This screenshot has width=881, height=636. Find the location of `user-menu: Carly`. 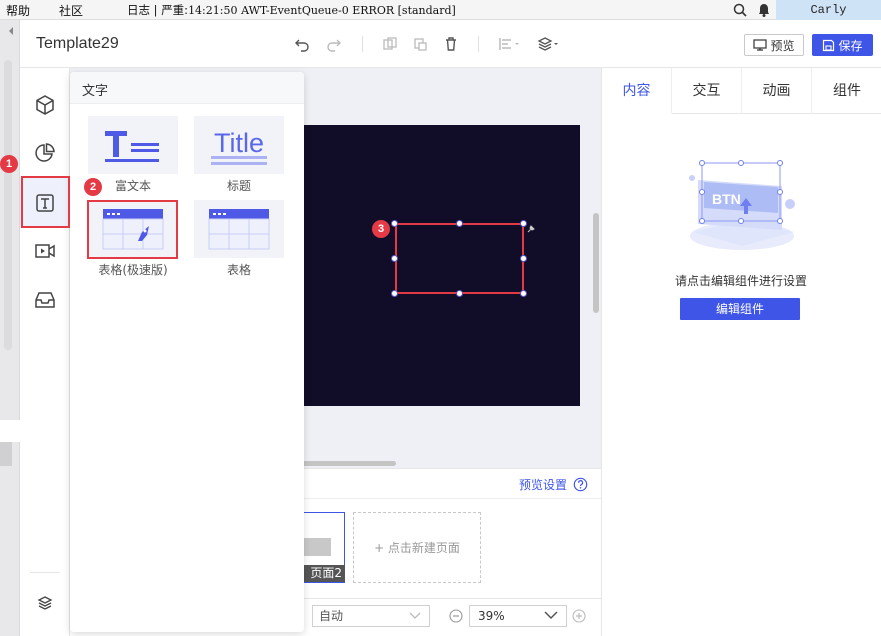

user-menu: Carly is located at coordinates (828, 10).